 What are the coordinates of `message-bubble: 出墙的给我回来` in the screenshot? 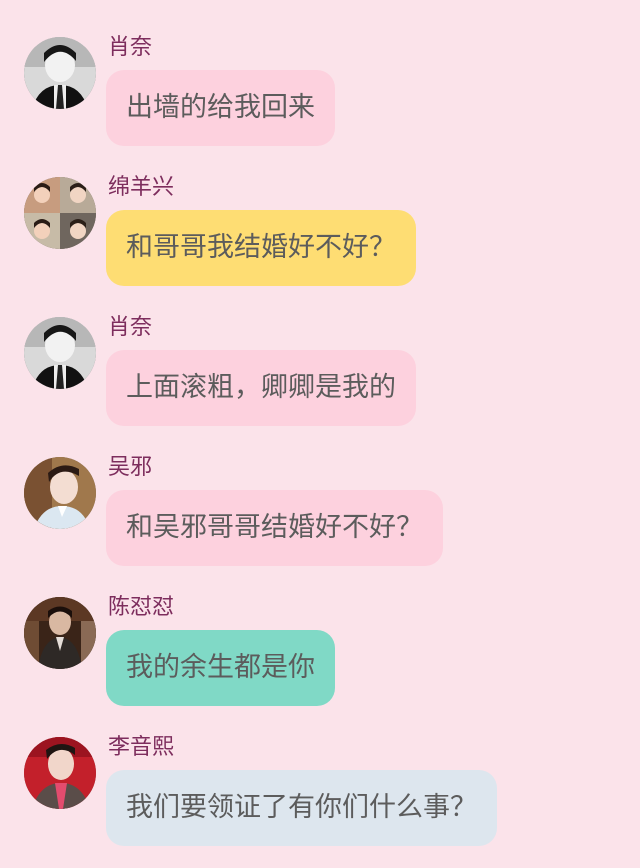 It's located at (220, 108).